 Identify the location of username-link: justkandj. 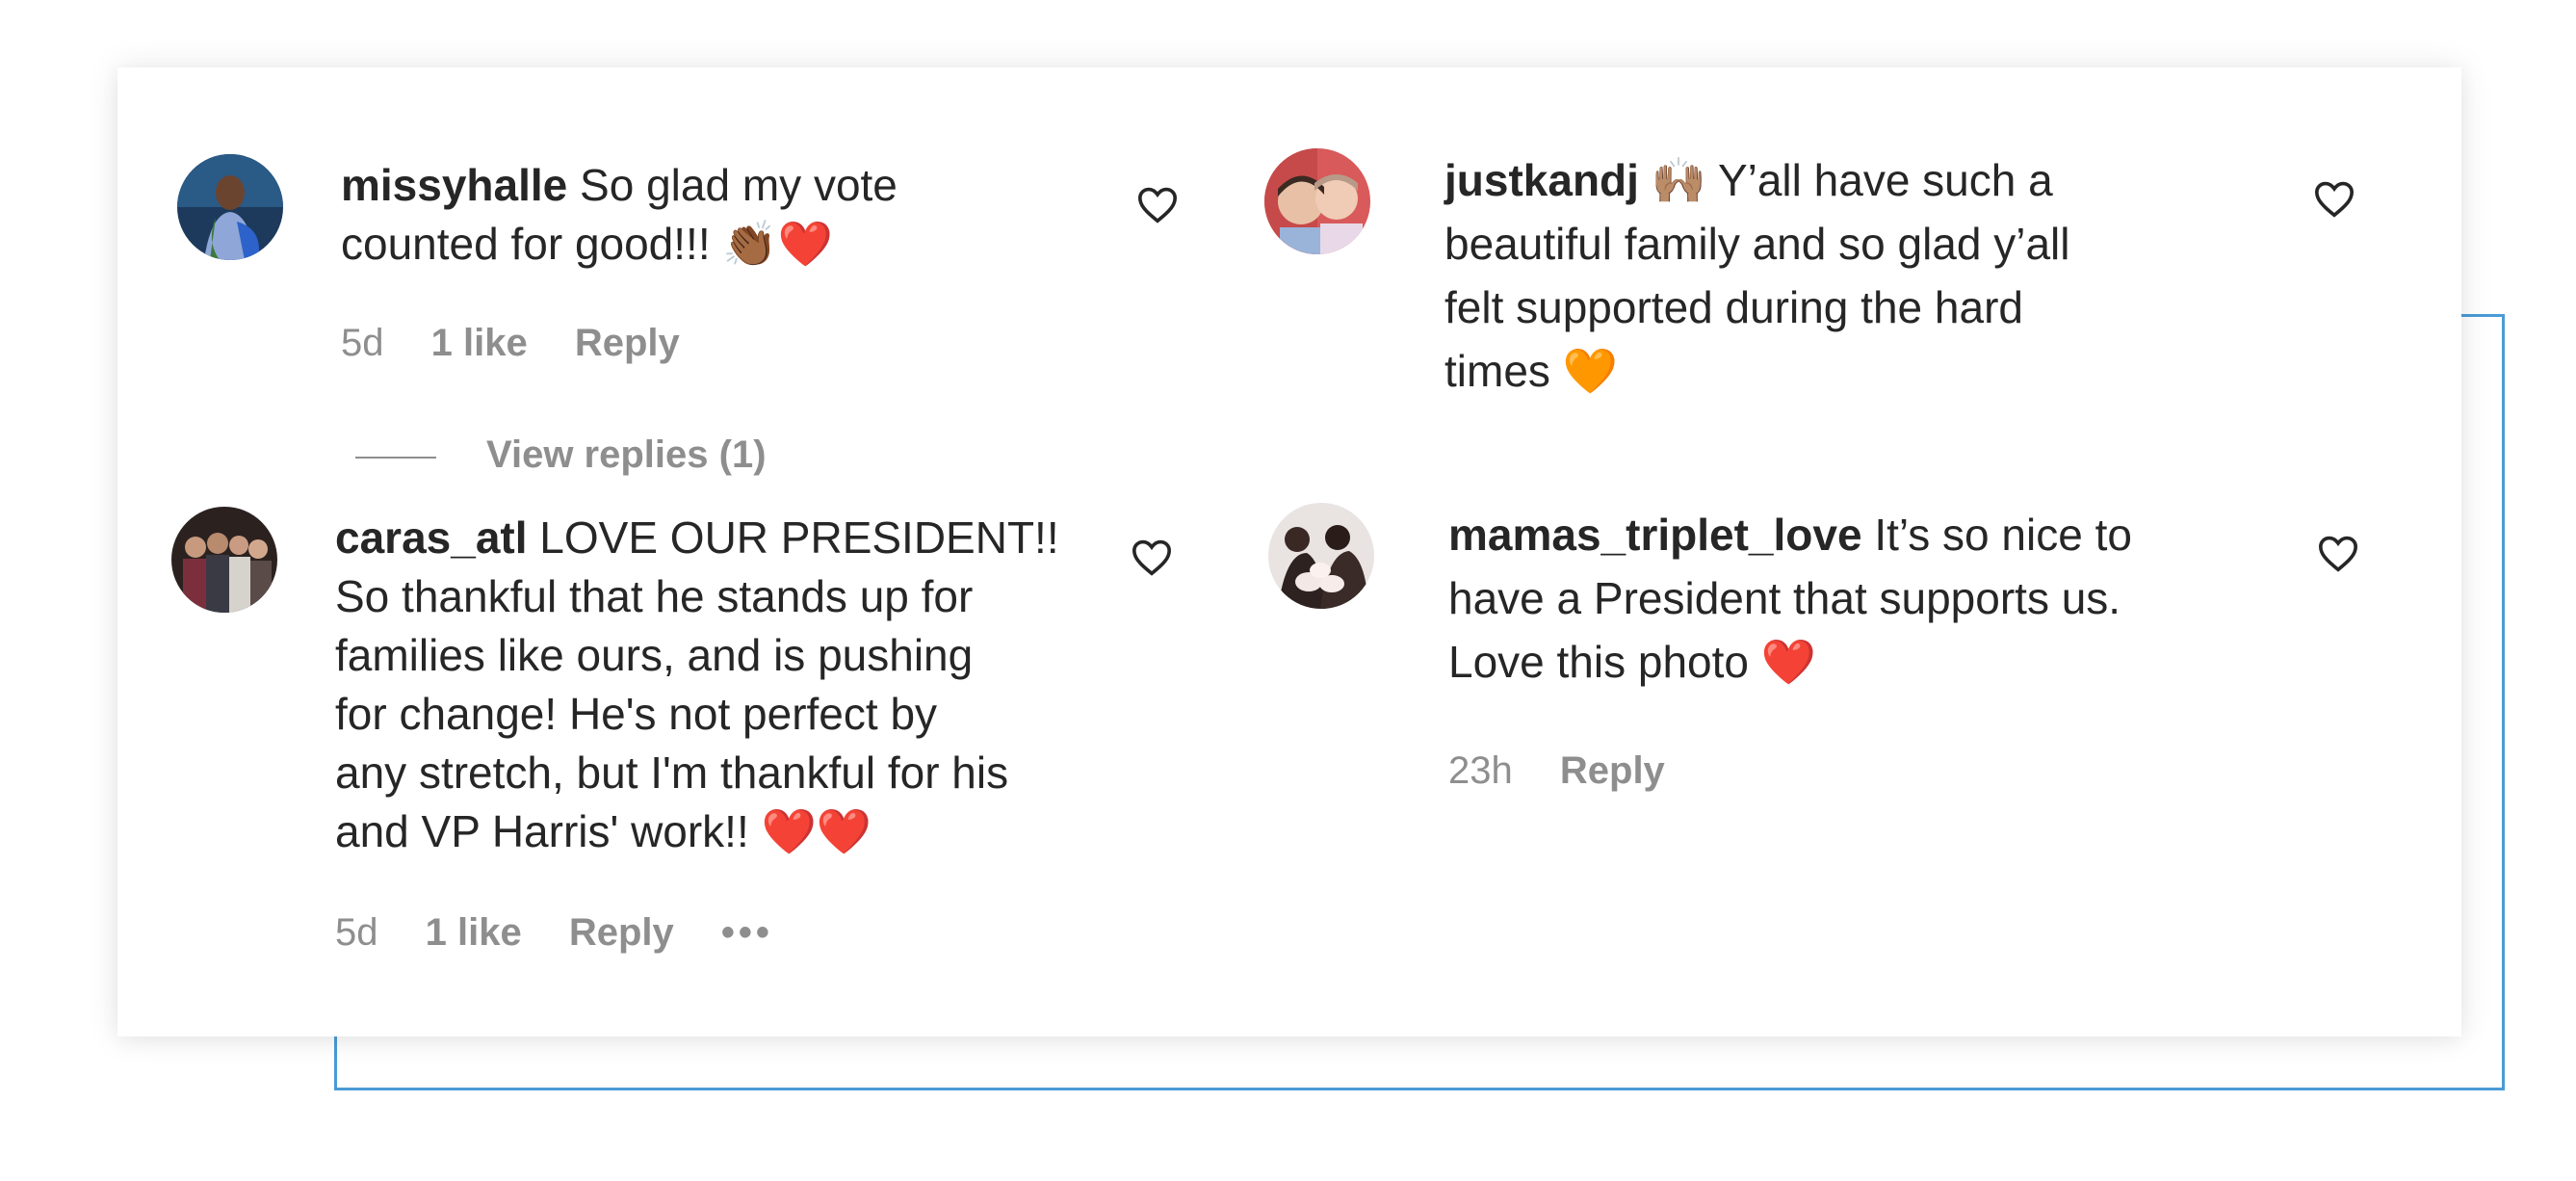
(1541, 180).